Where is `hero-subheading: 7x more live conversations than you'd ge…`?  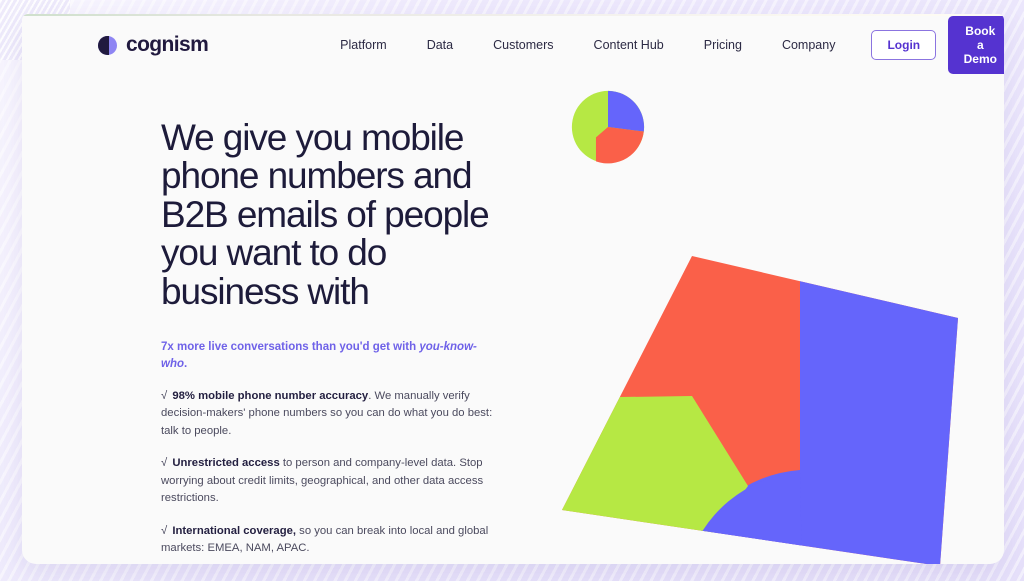
hero-subheading: 7x more live conversations than you'd ge… is located at coordinates (331, 355).